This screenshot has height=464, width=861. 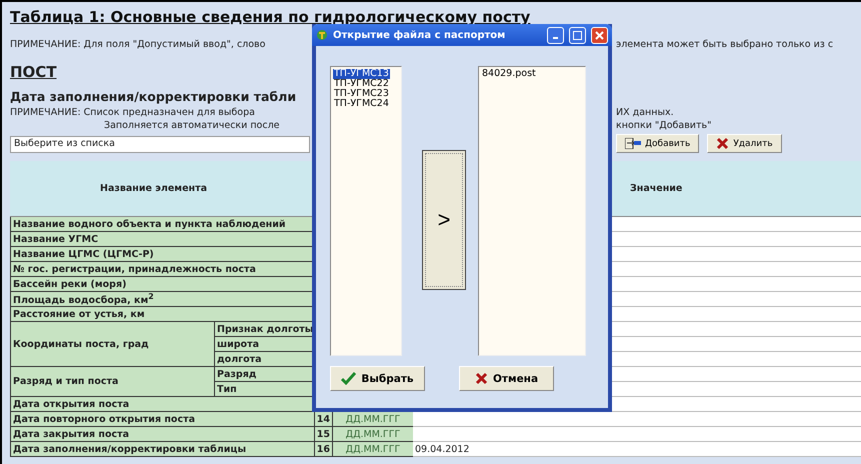 I want to click on row-label: Дата открытия поста, so click(x=162, y=404).